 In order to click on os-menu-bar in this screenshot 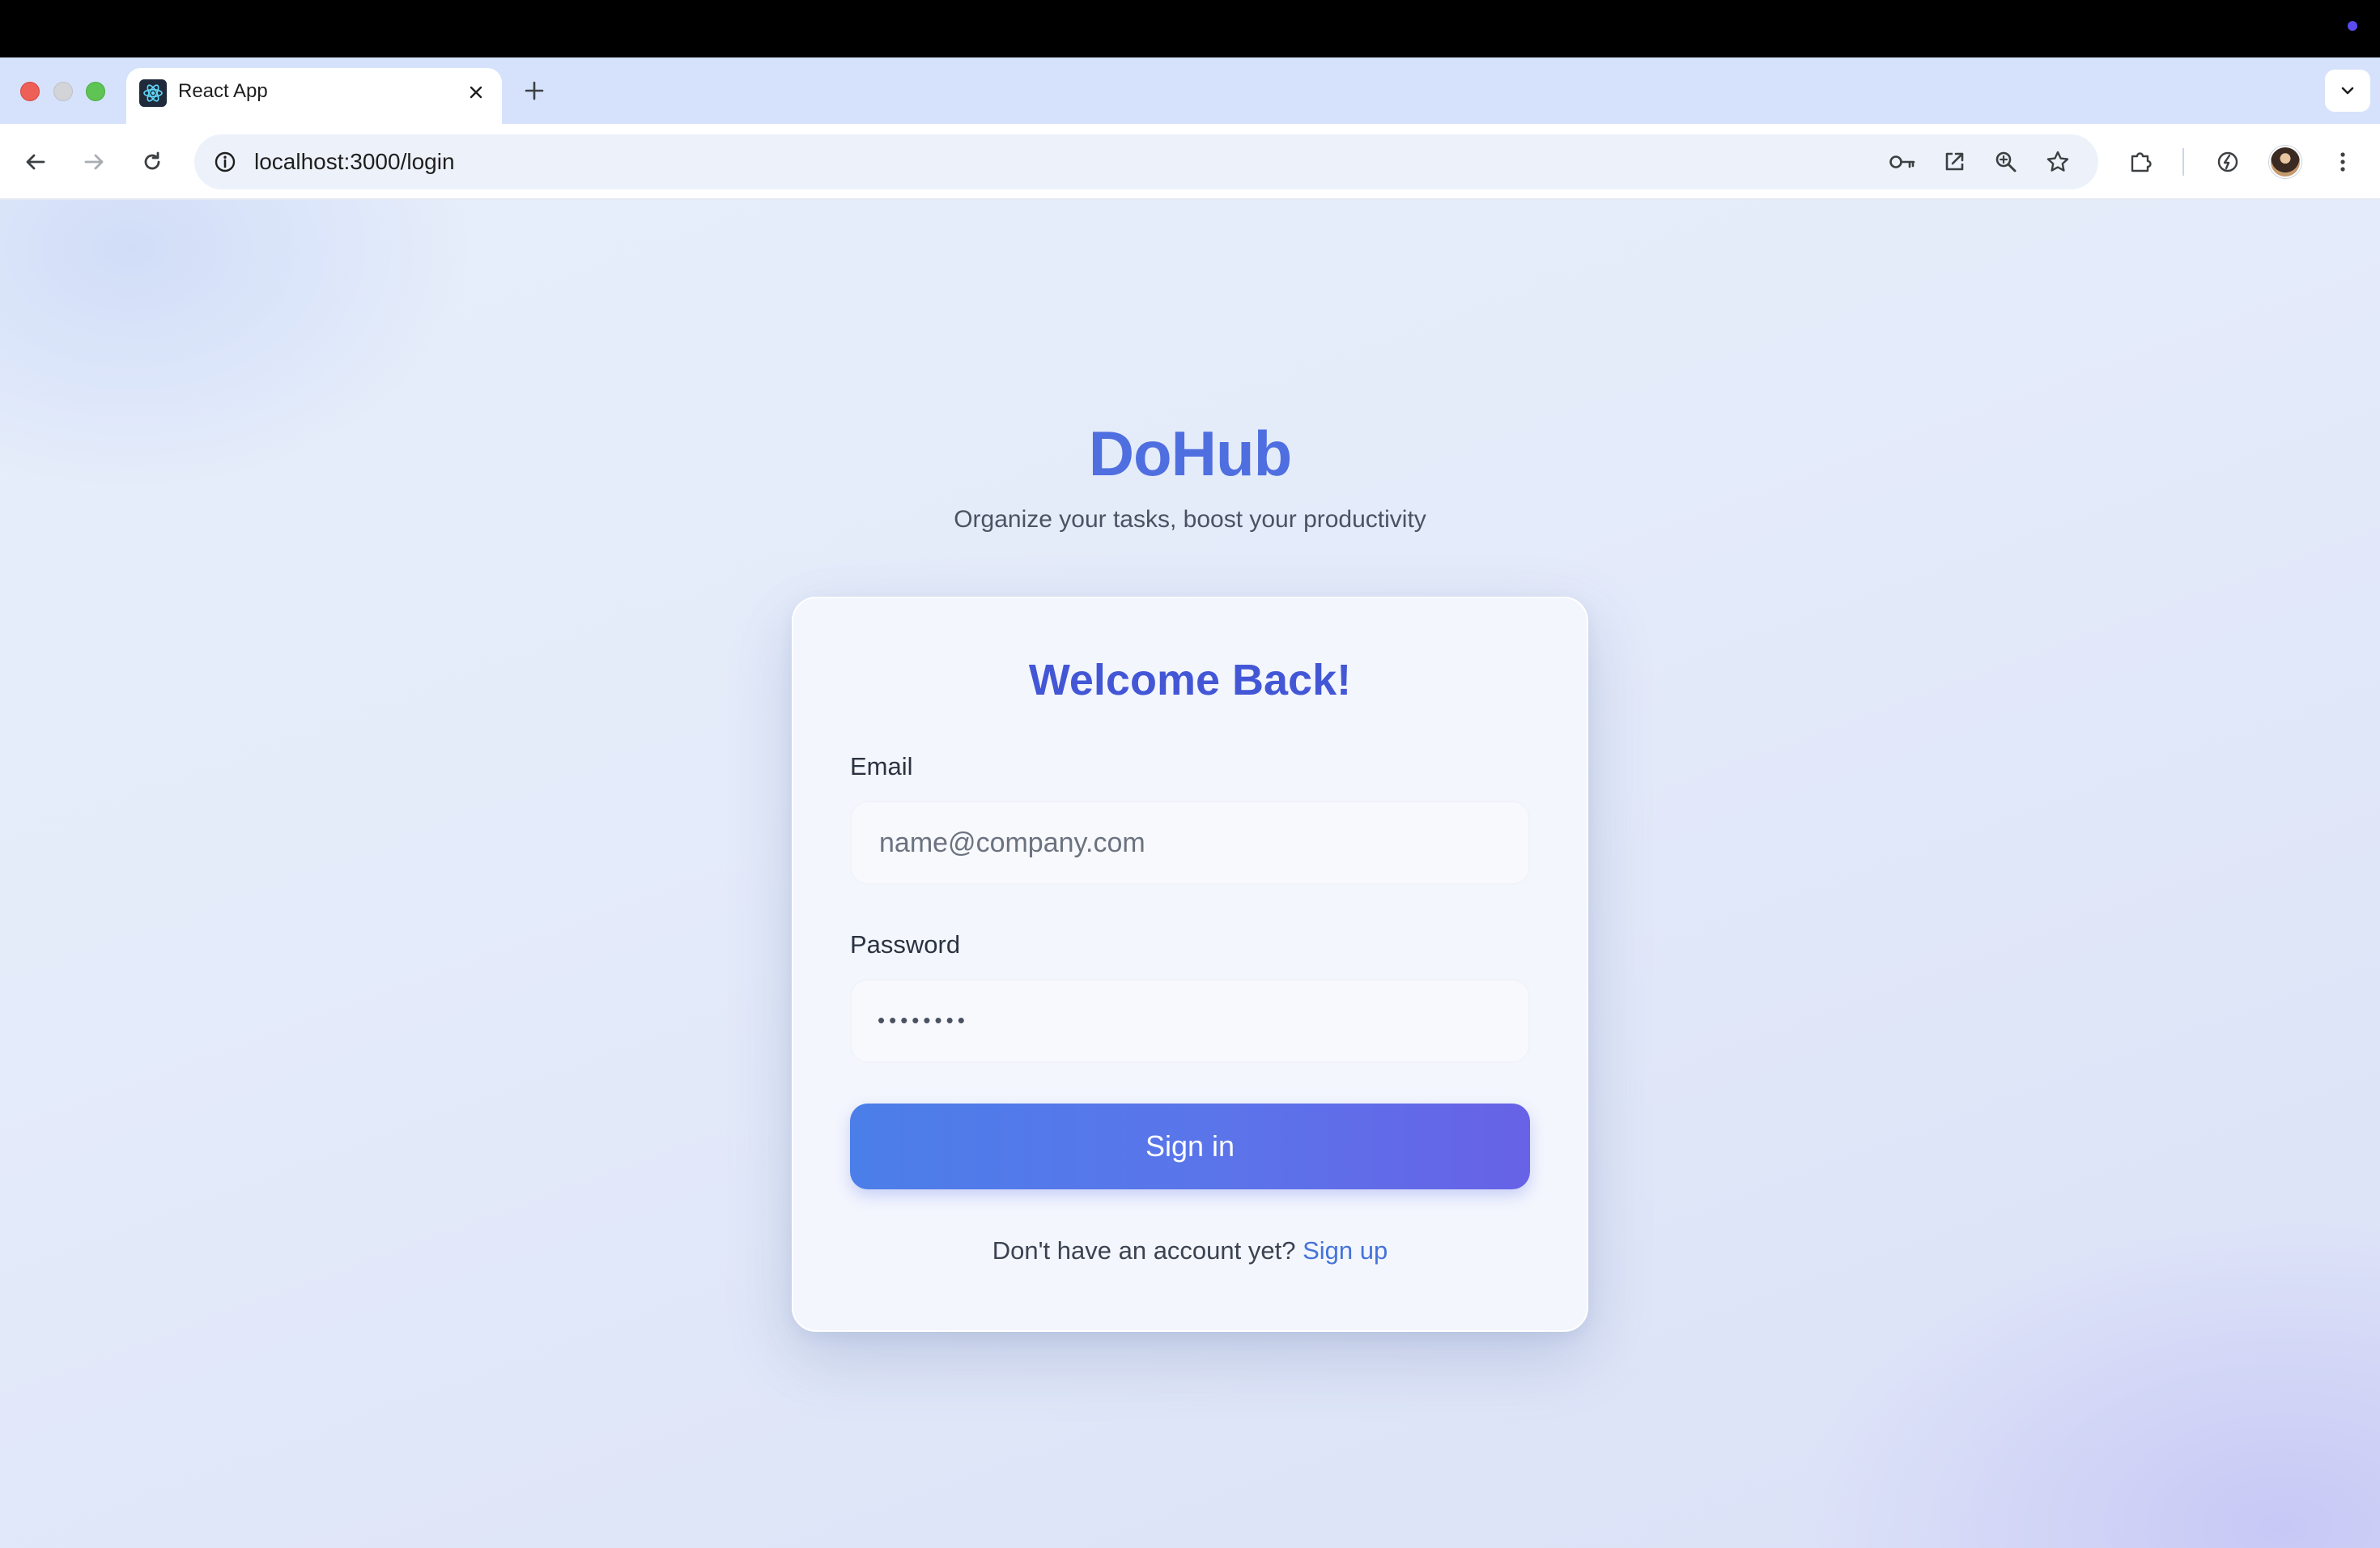, I will do `click(1190, 29)`.